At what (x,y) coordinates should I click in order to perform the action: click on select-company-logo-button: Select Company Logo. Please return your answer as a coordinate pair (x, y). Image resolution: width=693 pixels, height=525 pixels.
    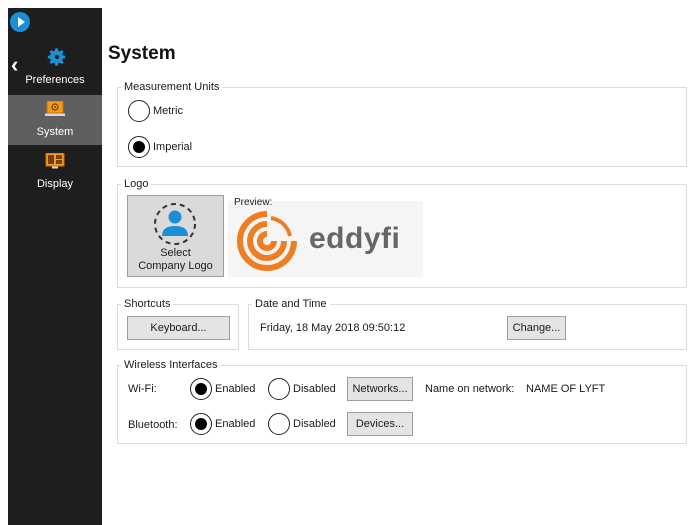
    Looking at the image, I should click on (175, 236).